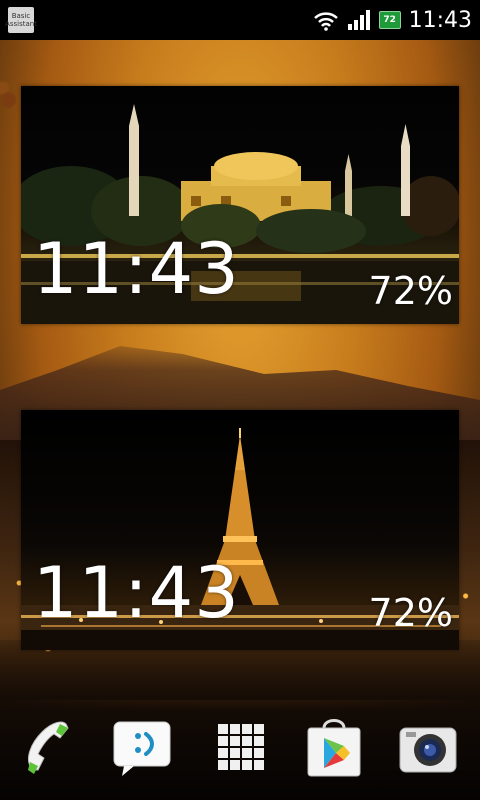 The width and height of the screenshot is (480, 800). Describe the element at coordinates (428, 747) in the screenshot. I see `camera-icon` at that location.